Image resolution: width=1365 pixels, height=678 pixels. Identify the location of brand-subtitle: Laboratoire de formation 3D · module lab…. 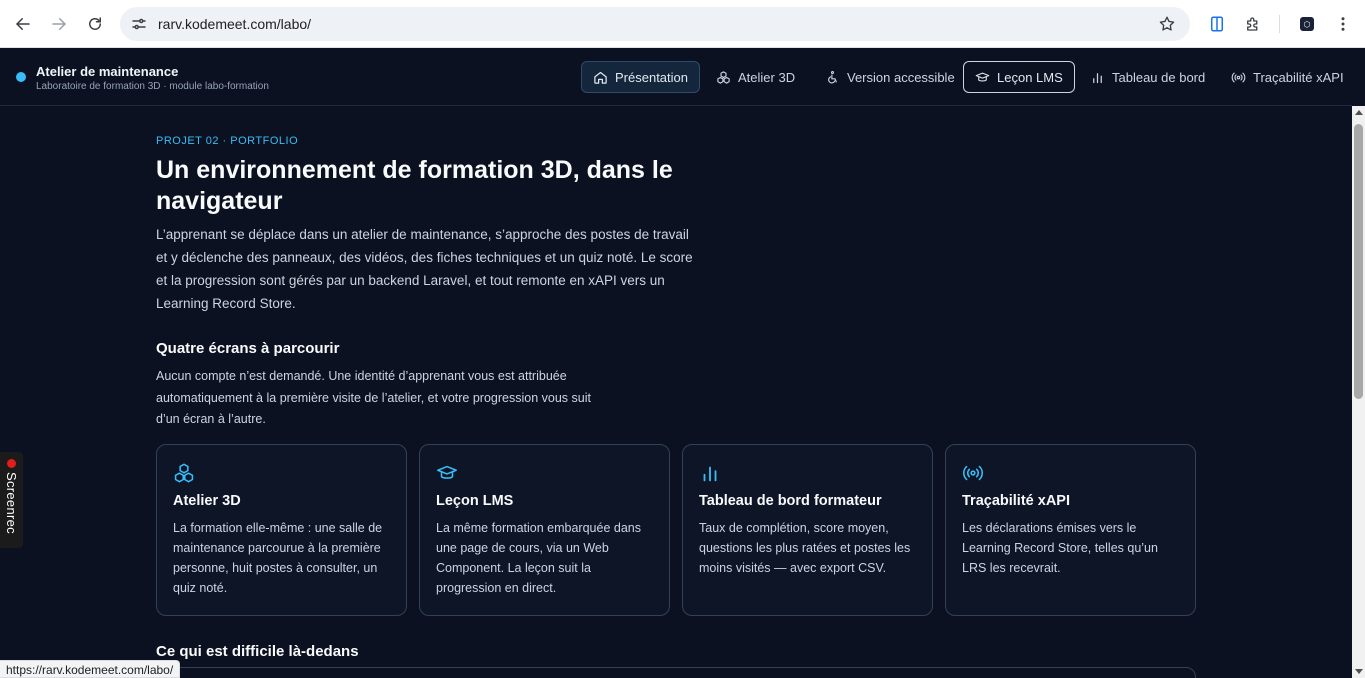
(152, 86).